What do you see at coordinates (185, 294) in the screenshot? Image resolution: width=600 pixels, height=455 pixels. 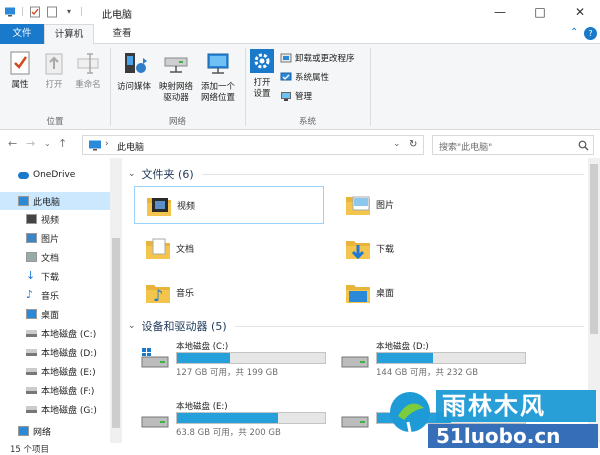 I see `folder-name: 音乐` at bounding box center [185, 294].